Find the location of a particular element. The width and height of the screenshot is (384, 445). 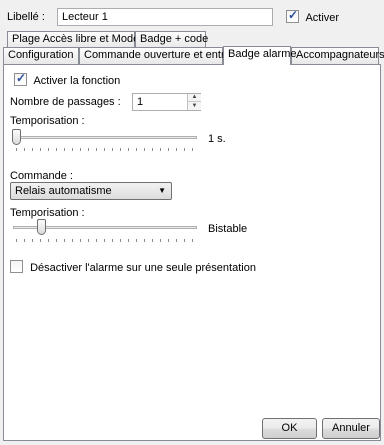

nombre-passages-spinner: ▲ ▼ is located at coordinates (194, 102).